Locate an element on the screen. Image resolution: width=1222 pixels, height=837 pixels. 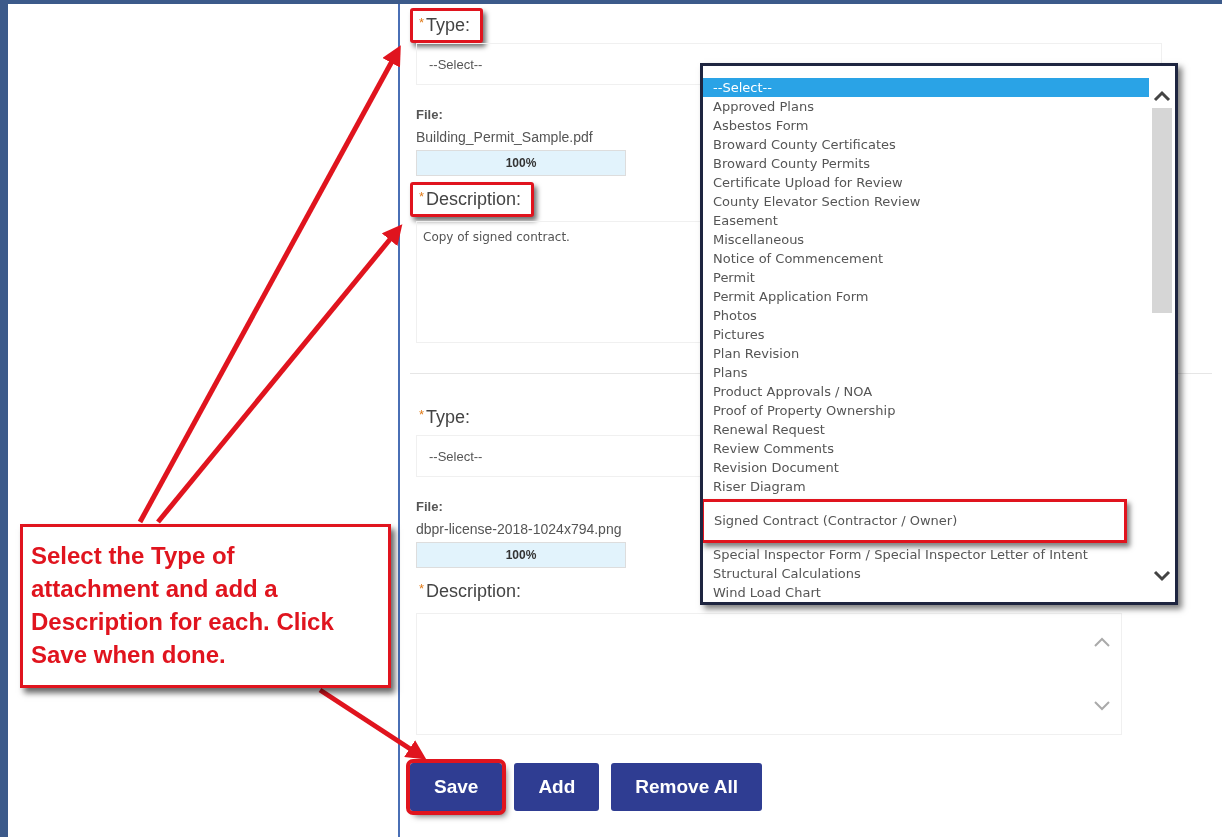
file-name: dbpr-license-2018-1024x794.png is located at coordinates (519, 529).